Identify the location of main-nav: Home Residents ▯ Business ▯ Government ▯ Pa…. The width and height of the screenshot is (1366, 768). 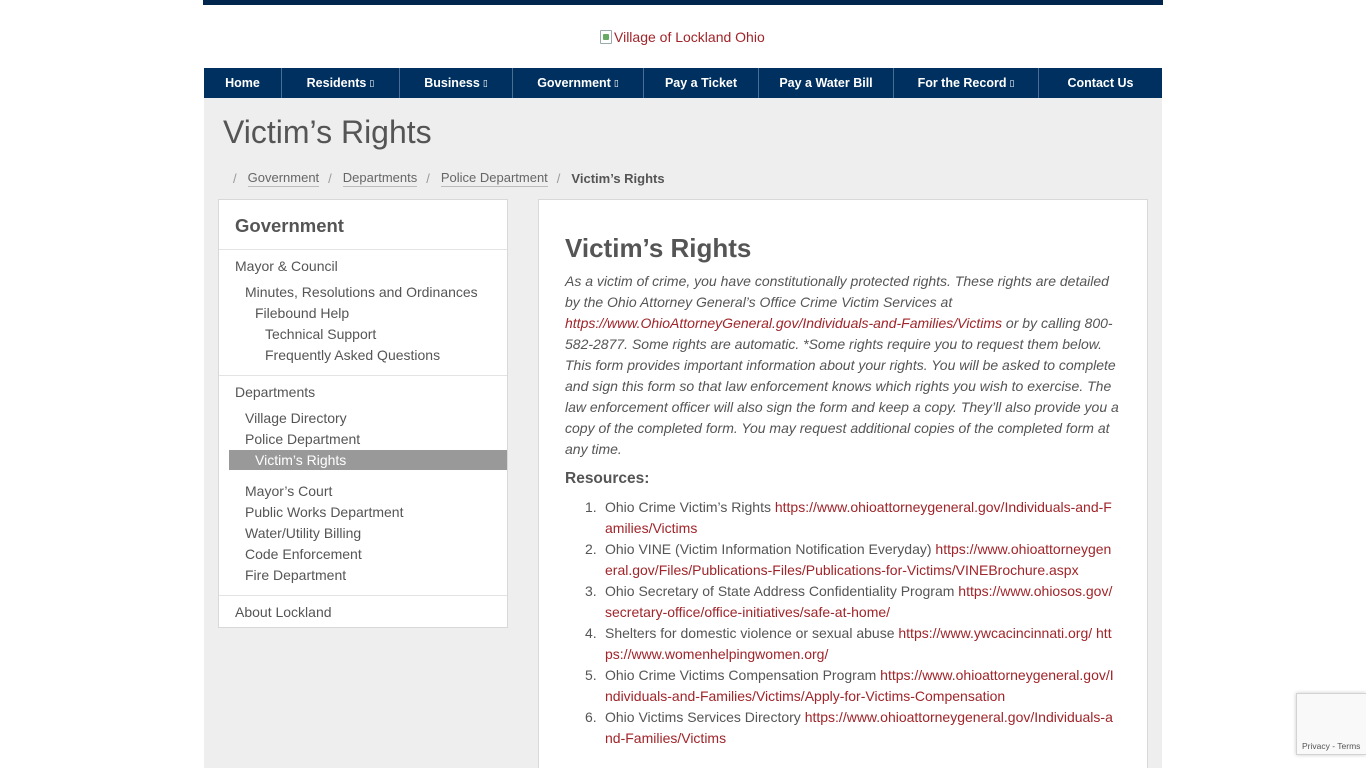
(683, 83).